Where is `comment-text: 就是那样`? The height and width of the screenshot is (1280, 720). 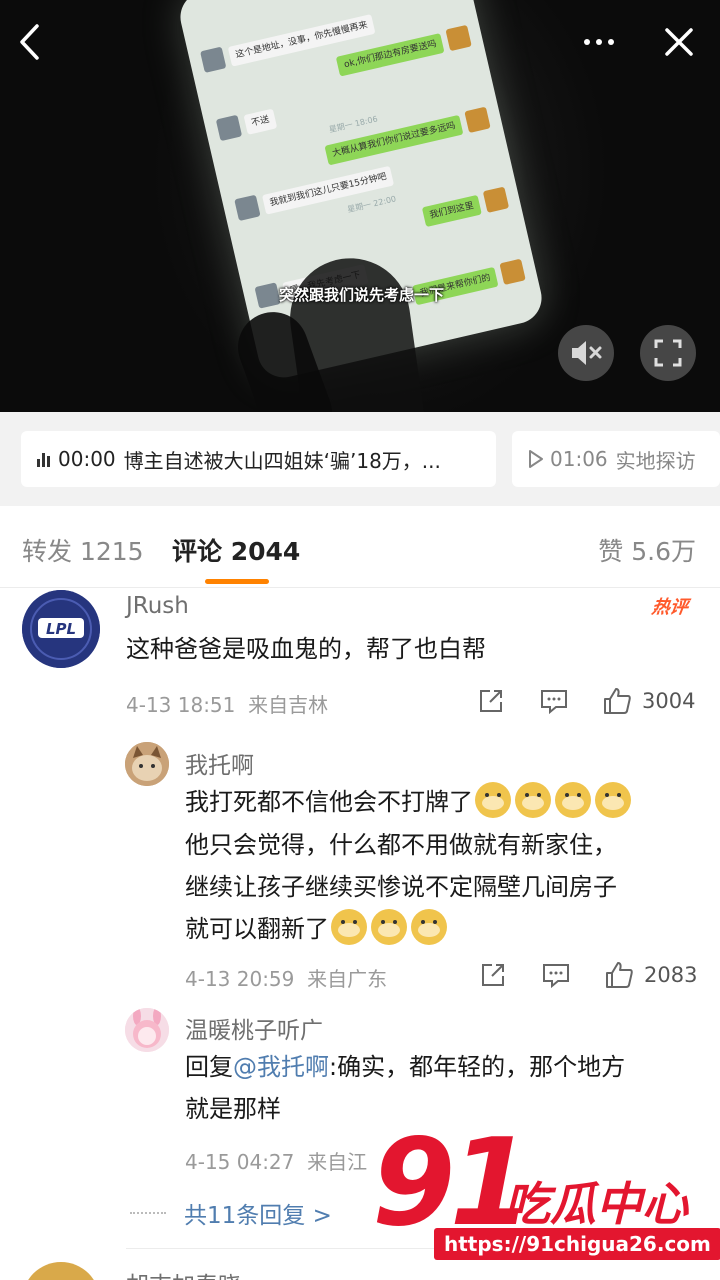 comment-text: 就是那样 is located at coordinates (233, 1109).